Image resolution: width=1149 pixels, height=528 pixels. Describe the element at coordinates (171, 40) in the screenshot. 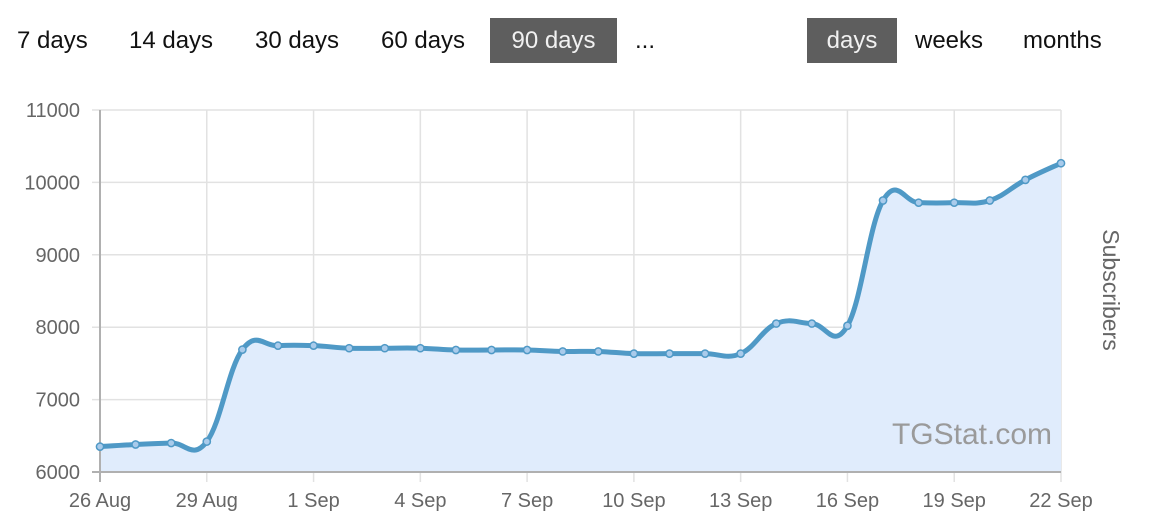

I see `range-14-days-button: 14 days` at that location.